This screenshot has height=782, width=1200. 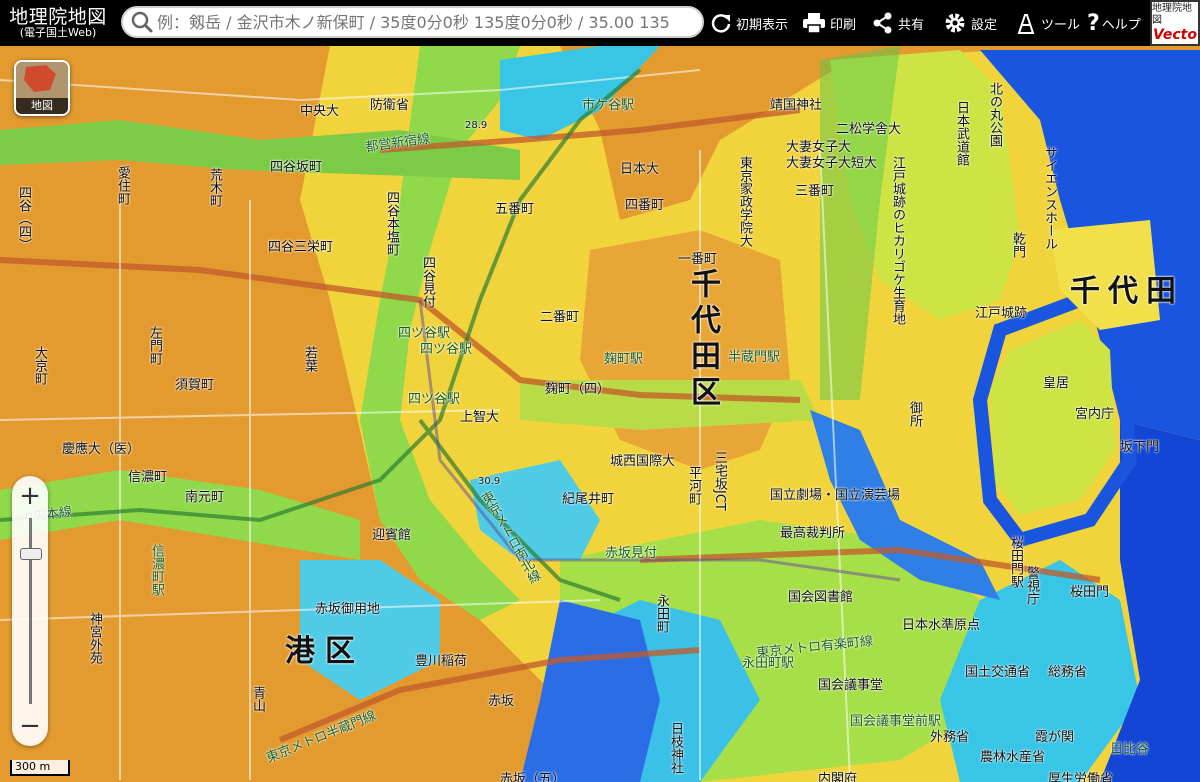 What do you see at coordinates (624, 359) in the screenshot?
I see `map-label-kojimachi-station: 麹町駅` at bounding box center [624, 359].